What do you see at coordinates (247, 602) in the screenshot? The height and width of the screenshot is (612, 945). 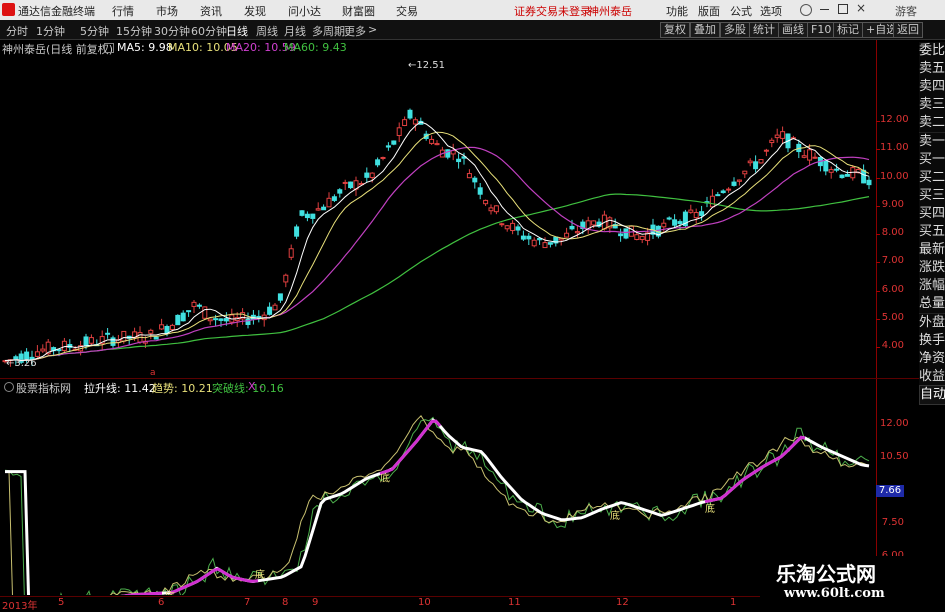 I see `x-tick-label: 7` at bounding box center [247, 602].